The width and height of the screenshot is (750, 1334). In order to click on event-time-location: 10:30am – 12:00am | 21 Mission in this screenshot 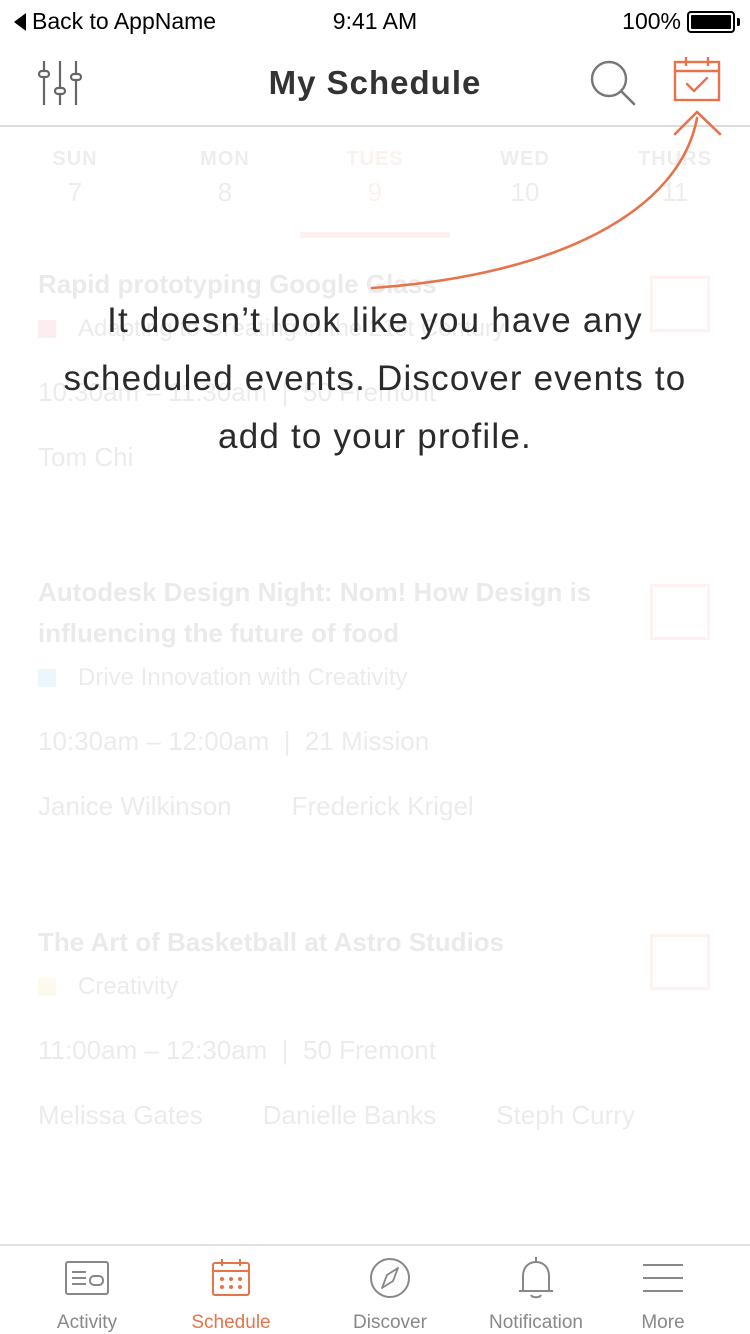, I will do `click(234, 741)`.